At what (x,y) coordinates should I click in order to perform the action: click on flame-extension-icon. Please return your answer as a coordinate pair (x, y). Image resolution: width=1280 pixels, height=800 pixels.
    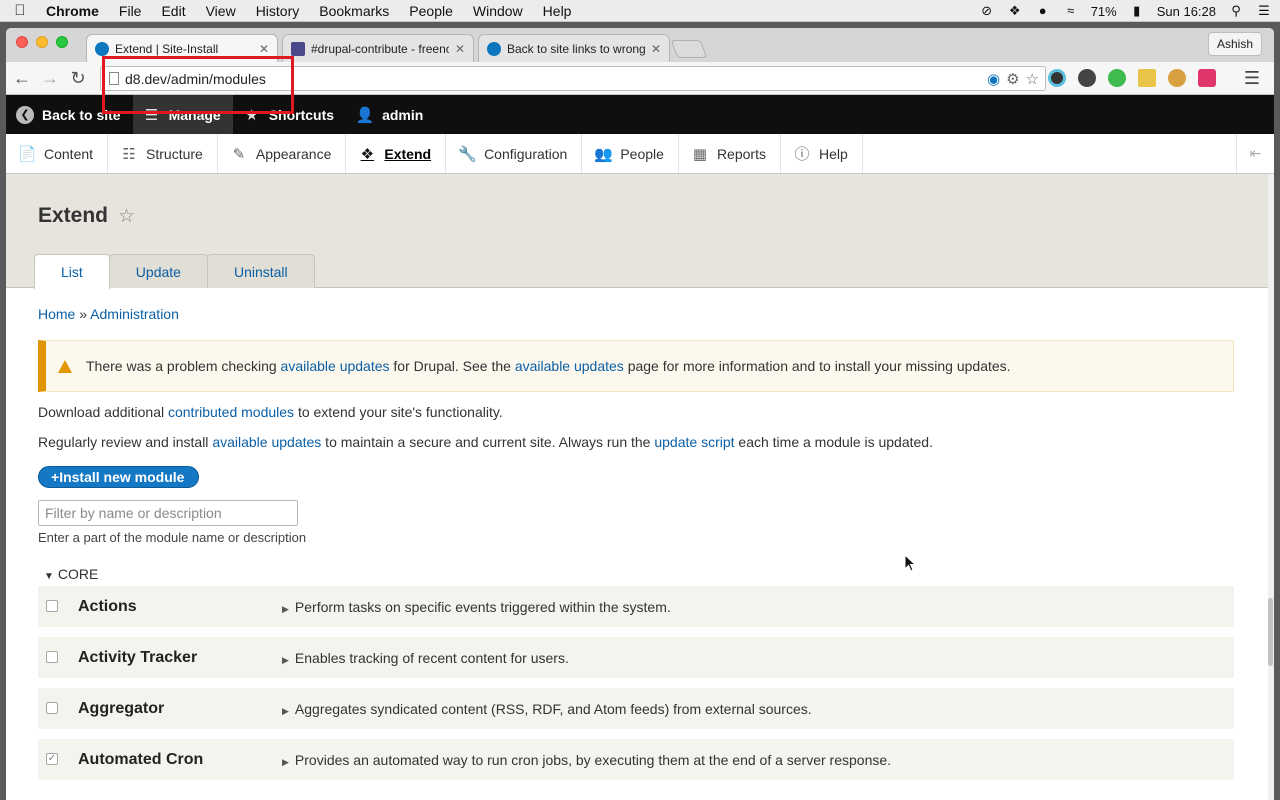
    Looking at the image, I should click on (1087, 78).